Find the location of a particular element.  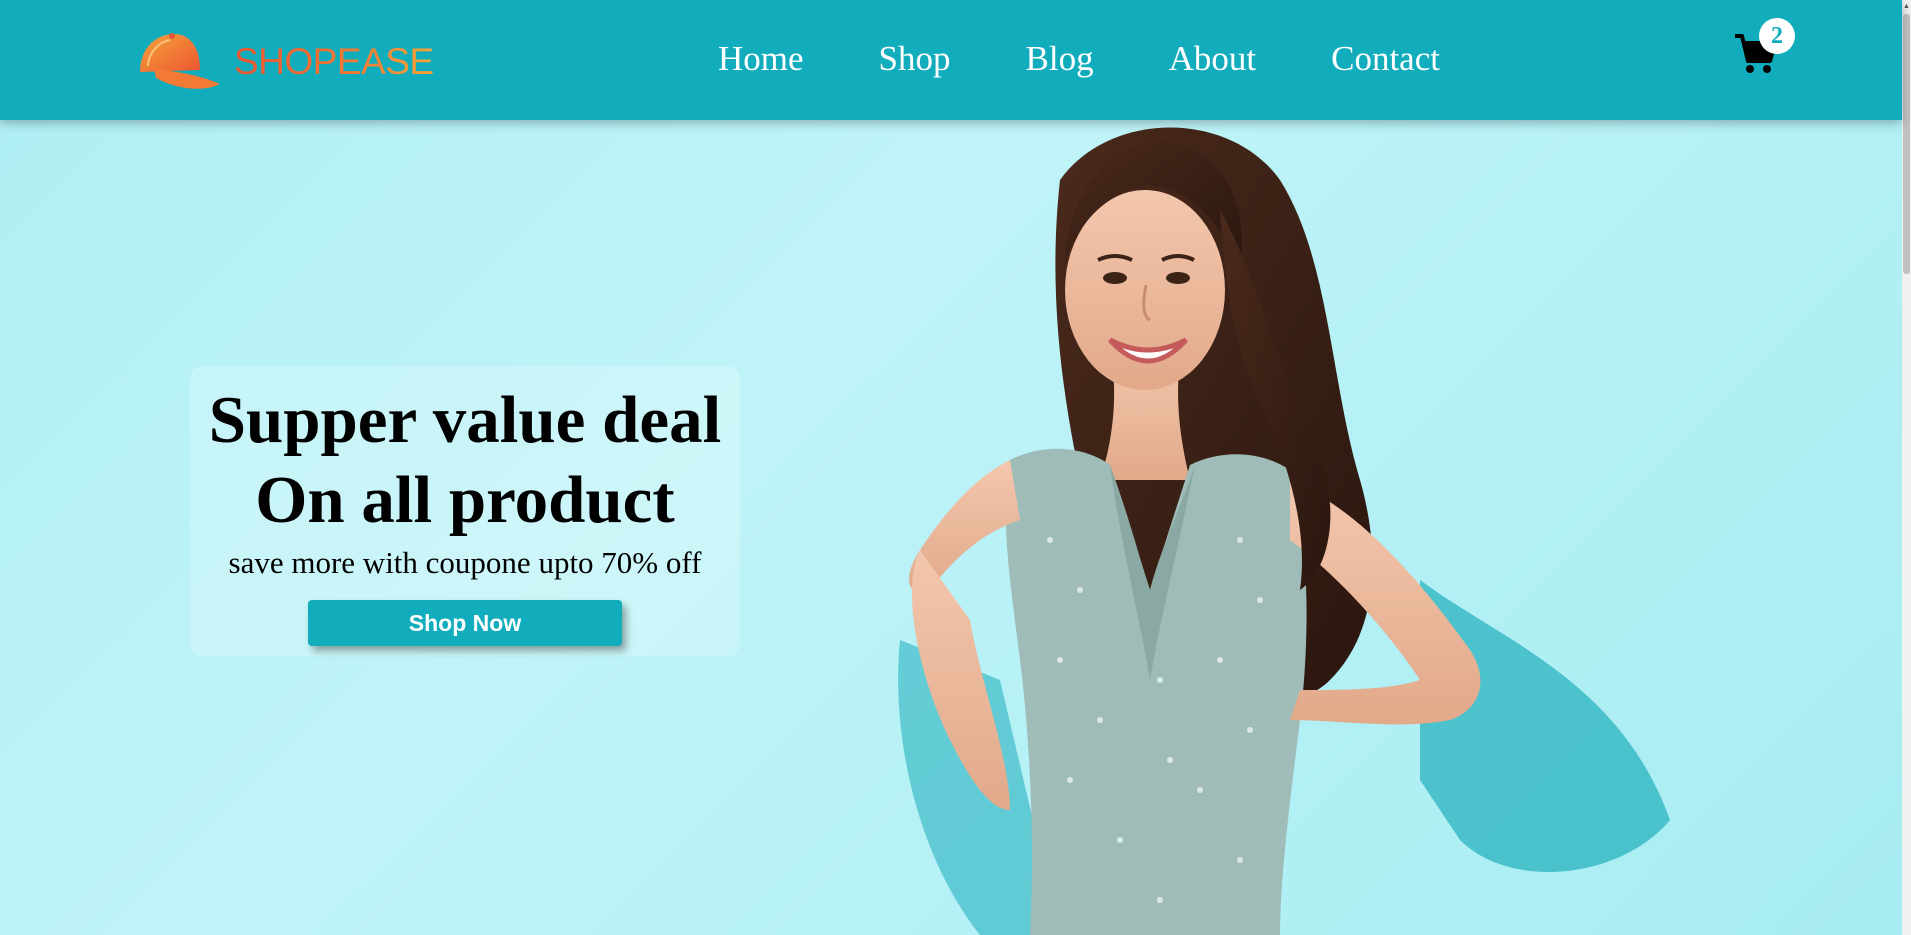

hero-subtitle: save more with coupone upto 70% off is located at coordinates (465, 562).